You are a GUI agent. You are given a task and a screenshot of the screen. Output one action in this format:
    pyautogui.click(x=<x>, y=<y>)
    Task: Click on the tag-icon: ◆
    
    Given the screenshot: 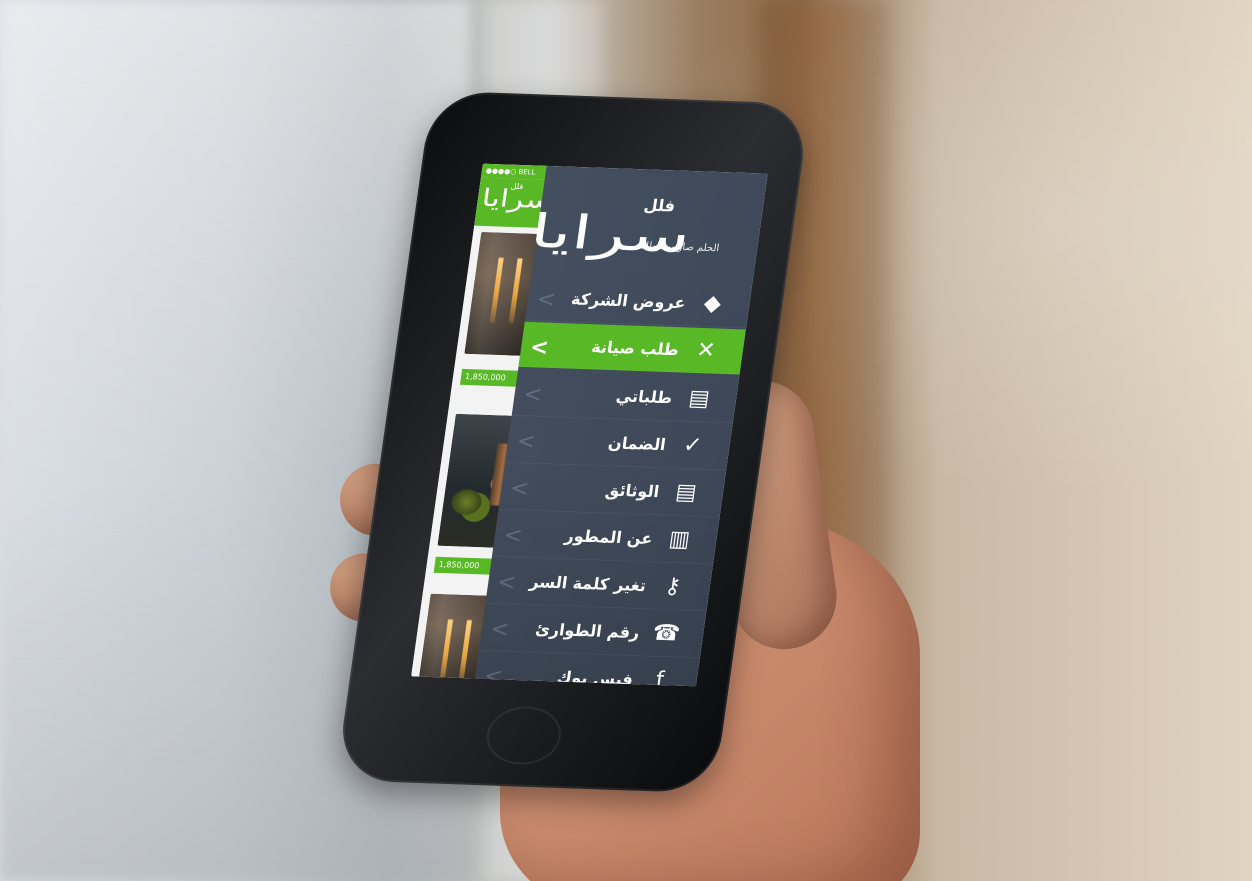 What is the action you would take?
    pyautogui.click(x=712, y=303)
    